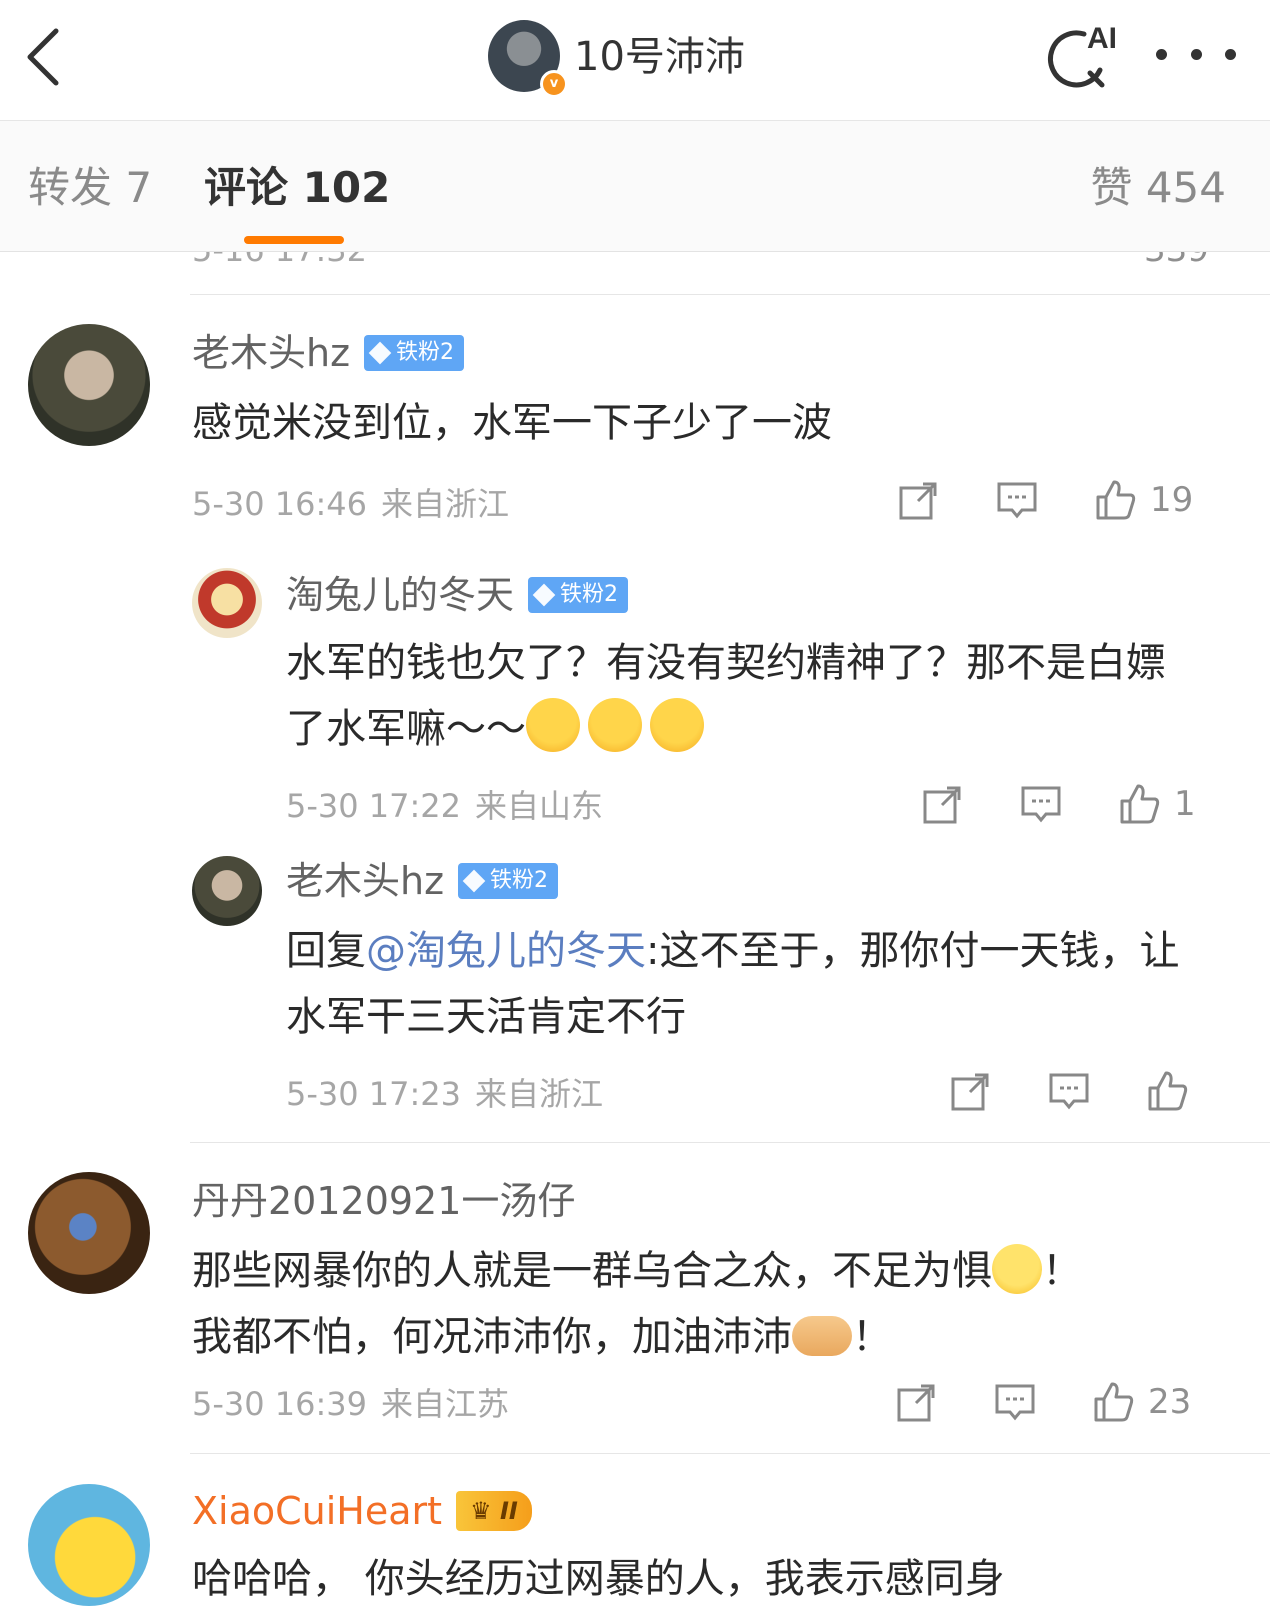 The image size is (1270, 1612). I want to click on reply-actions, so click(1080, 1091).